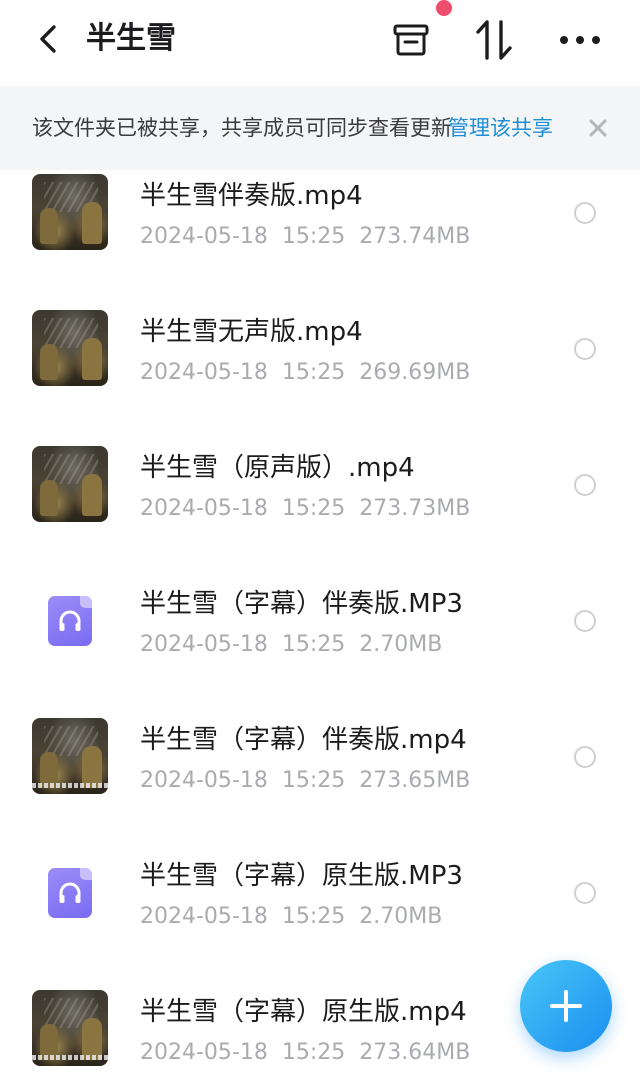 The image size is (640, 1086). I want to click on file-meta: 2024-05-18 15:25 273.73MB, so click(312, 509).